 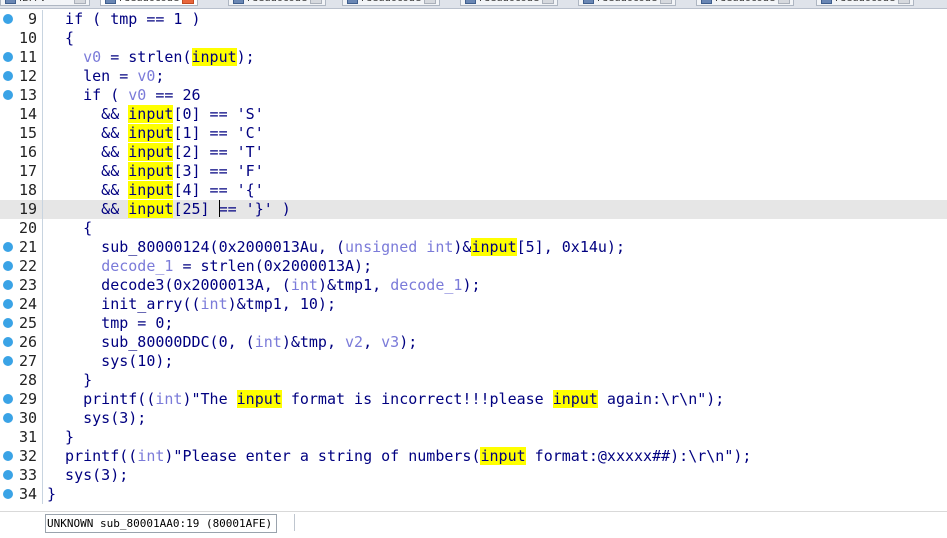 I want to click on line-number: 30, so click(x=27, y=418).